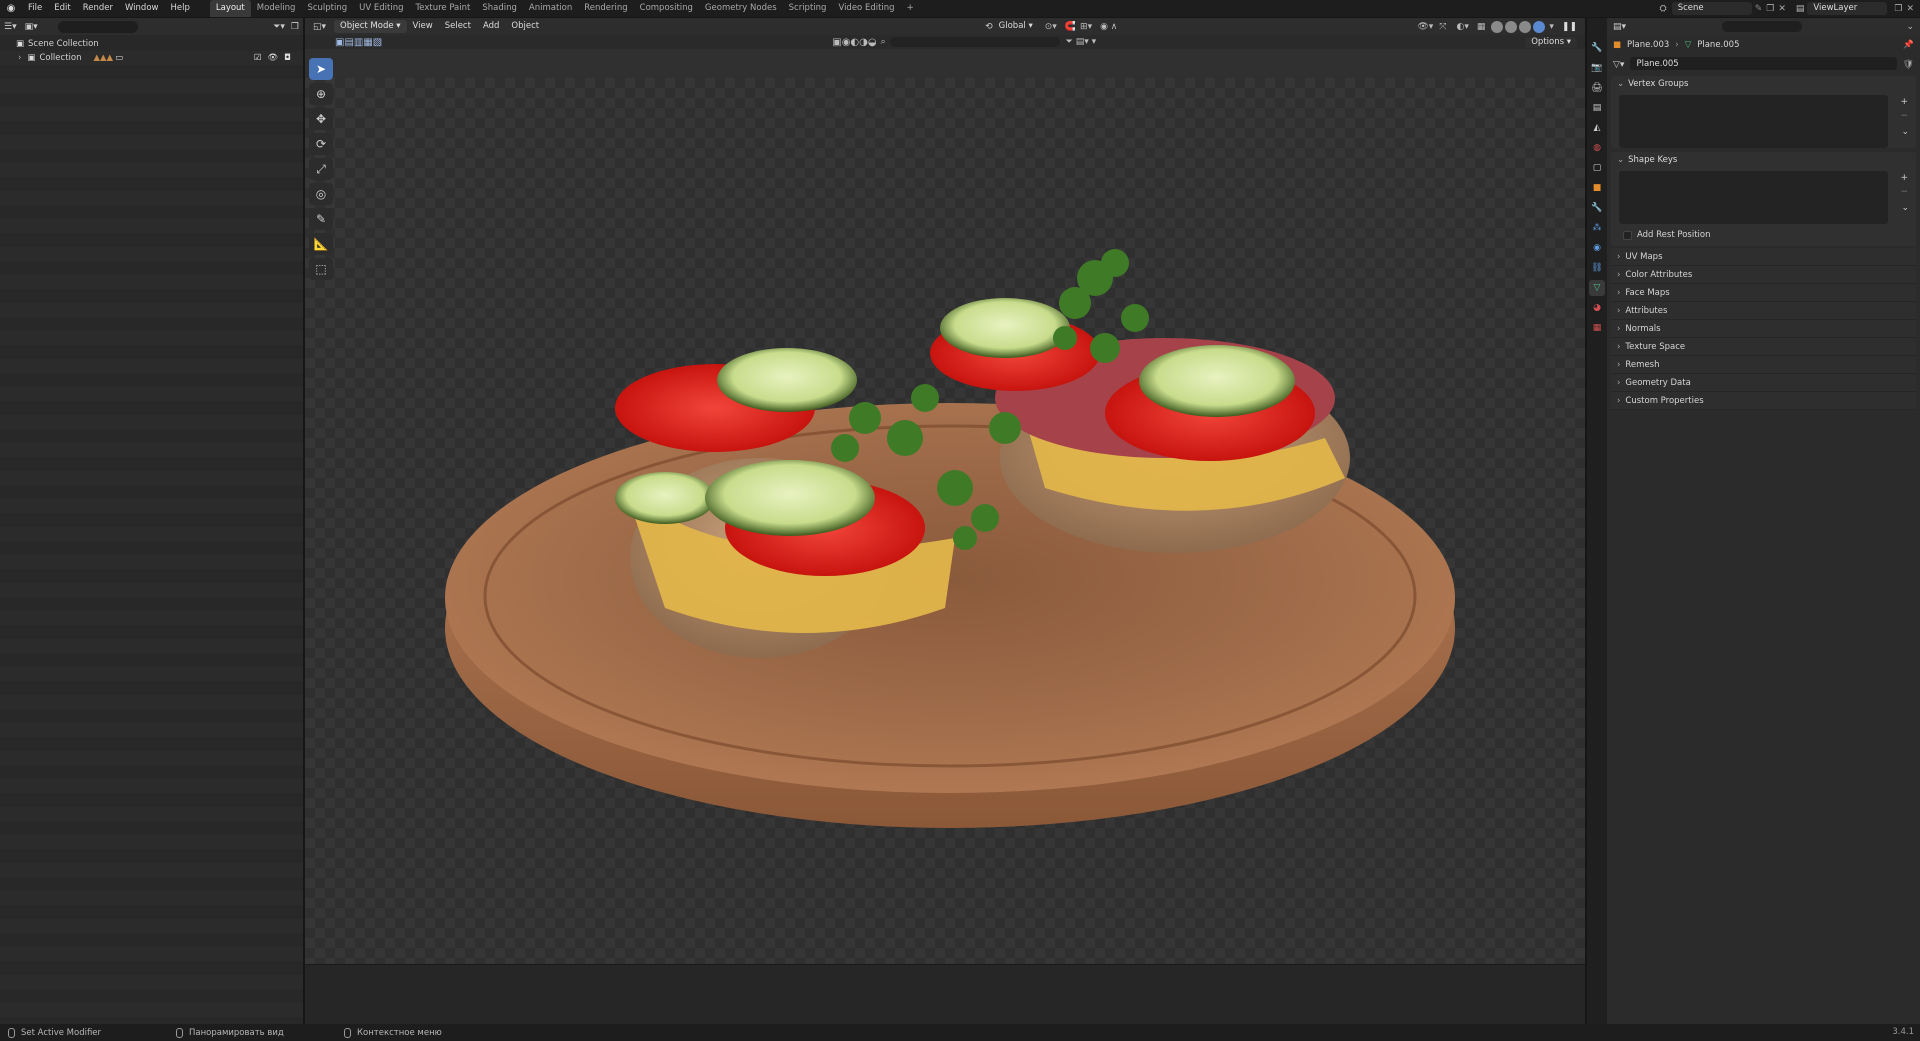 The width and height of the screenshot is (1920, 1041). Describe the element at coordinates (1759, 9) in the screenshot. I see `pin-icon: ✎` at that location.